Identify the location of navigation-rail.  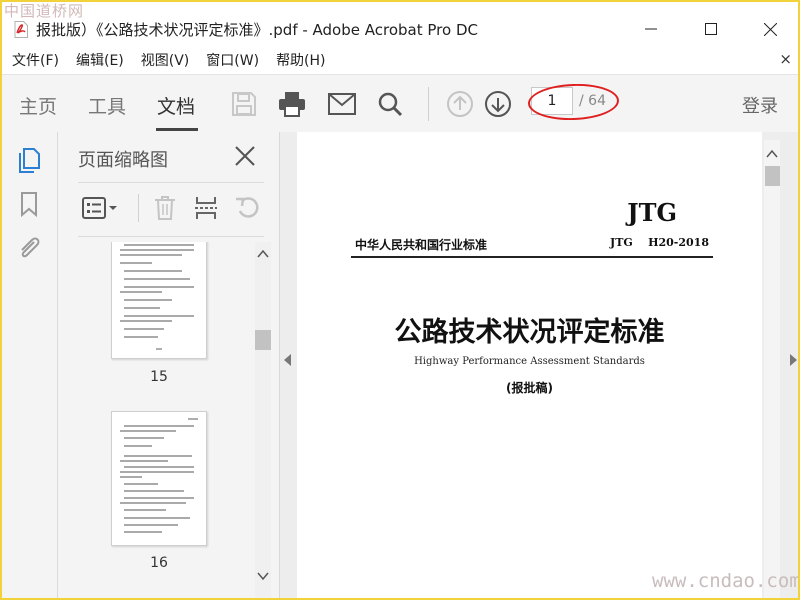
(29, 366).